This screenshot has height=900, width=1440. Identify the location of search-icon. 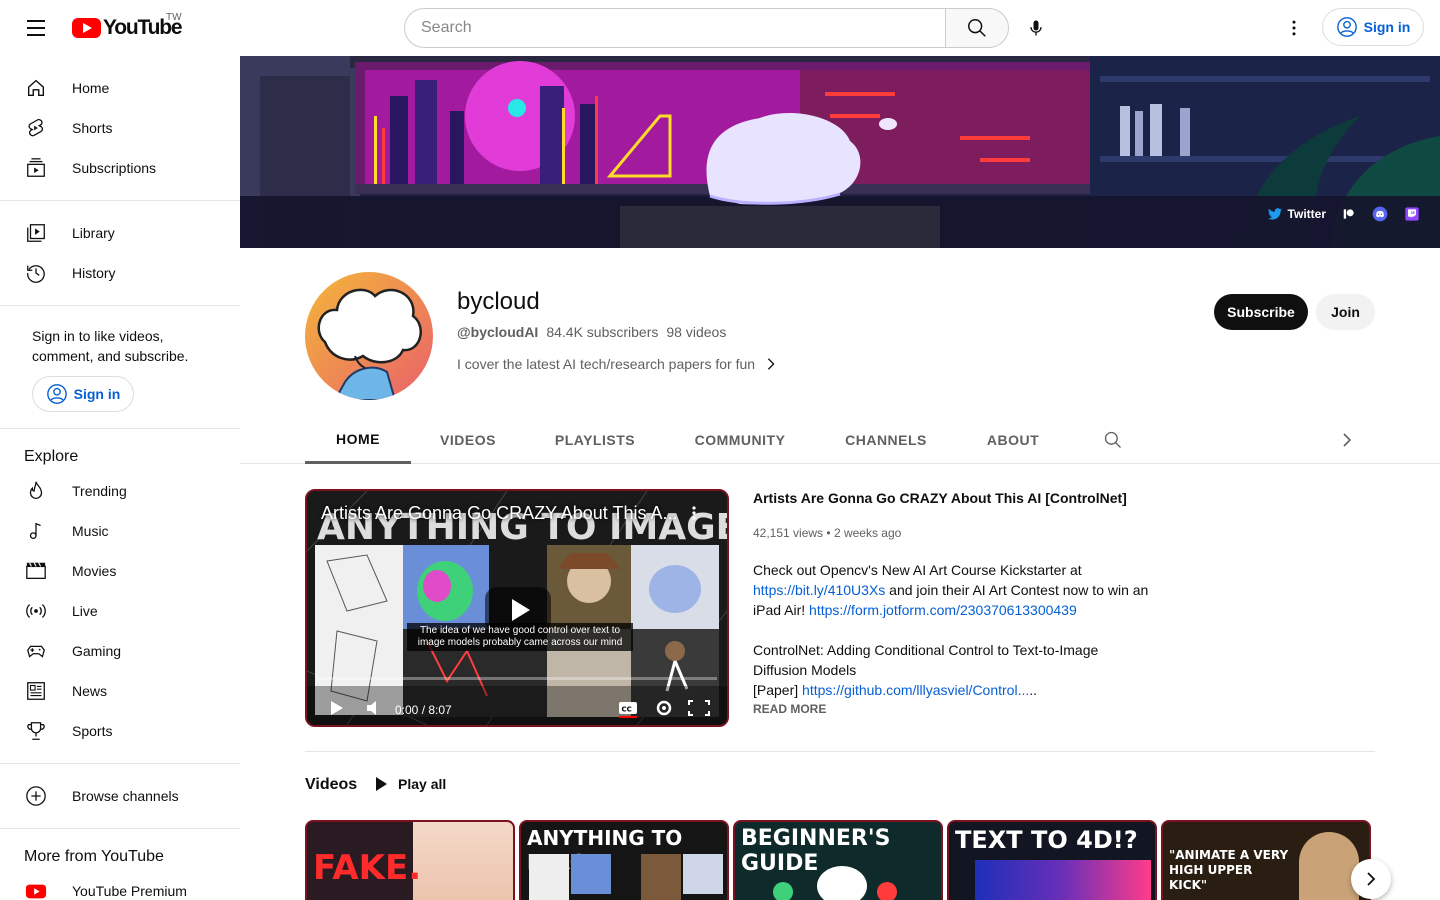
(977, 28).